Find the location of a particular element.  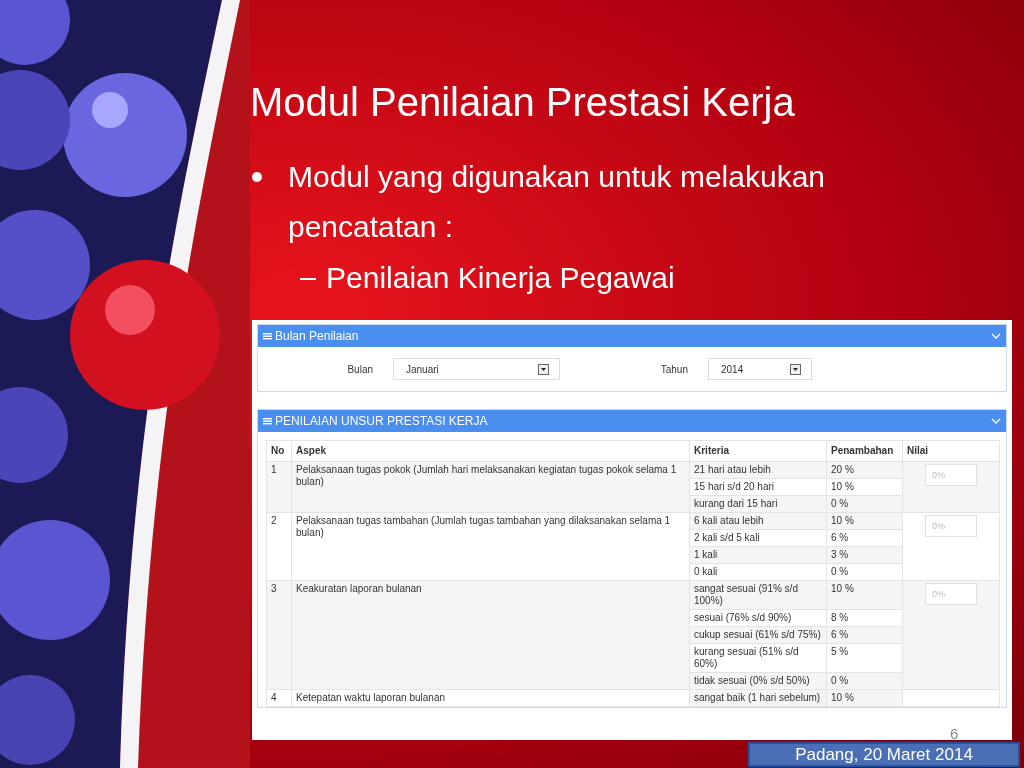

table-cell: Pelaksanaan tugas tambahan (Jumlah tugas tambahan yang dilaksanakan selama 1 bulan) is located at coordinates (490, 546).